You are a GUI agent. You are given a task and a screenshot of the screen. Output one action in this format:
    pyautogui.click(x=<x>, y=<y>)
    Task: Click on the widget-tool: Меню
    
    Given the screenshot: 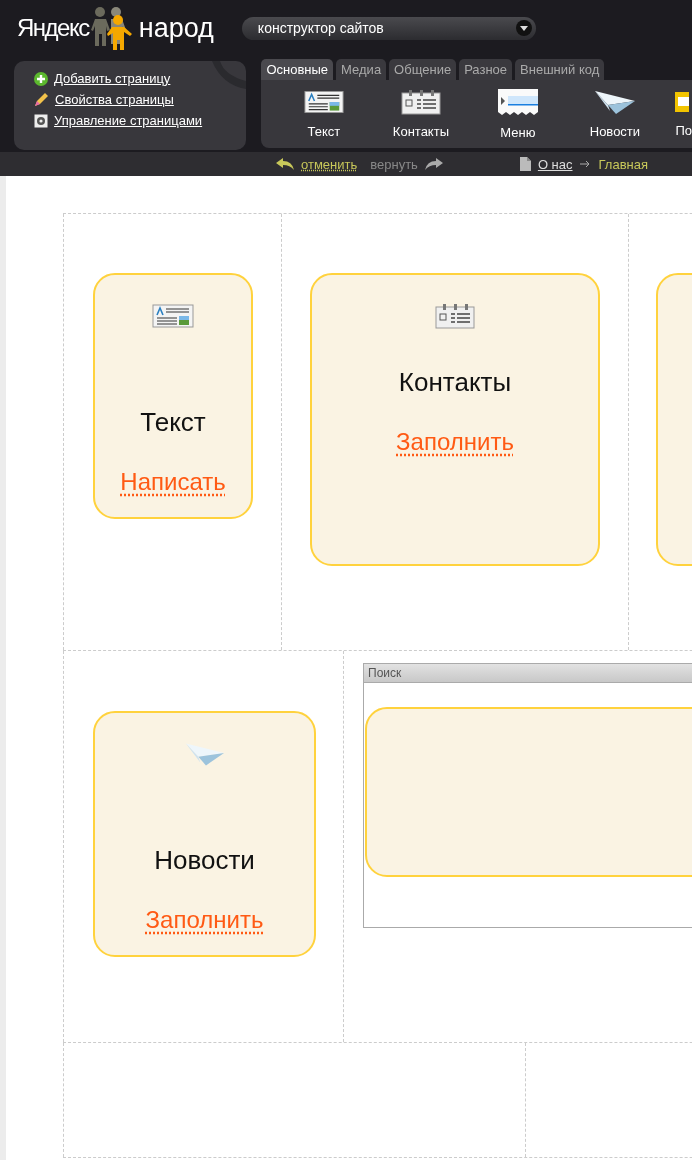 What is the action you would take?
    pyautogui.click(x=518, y=114)
    